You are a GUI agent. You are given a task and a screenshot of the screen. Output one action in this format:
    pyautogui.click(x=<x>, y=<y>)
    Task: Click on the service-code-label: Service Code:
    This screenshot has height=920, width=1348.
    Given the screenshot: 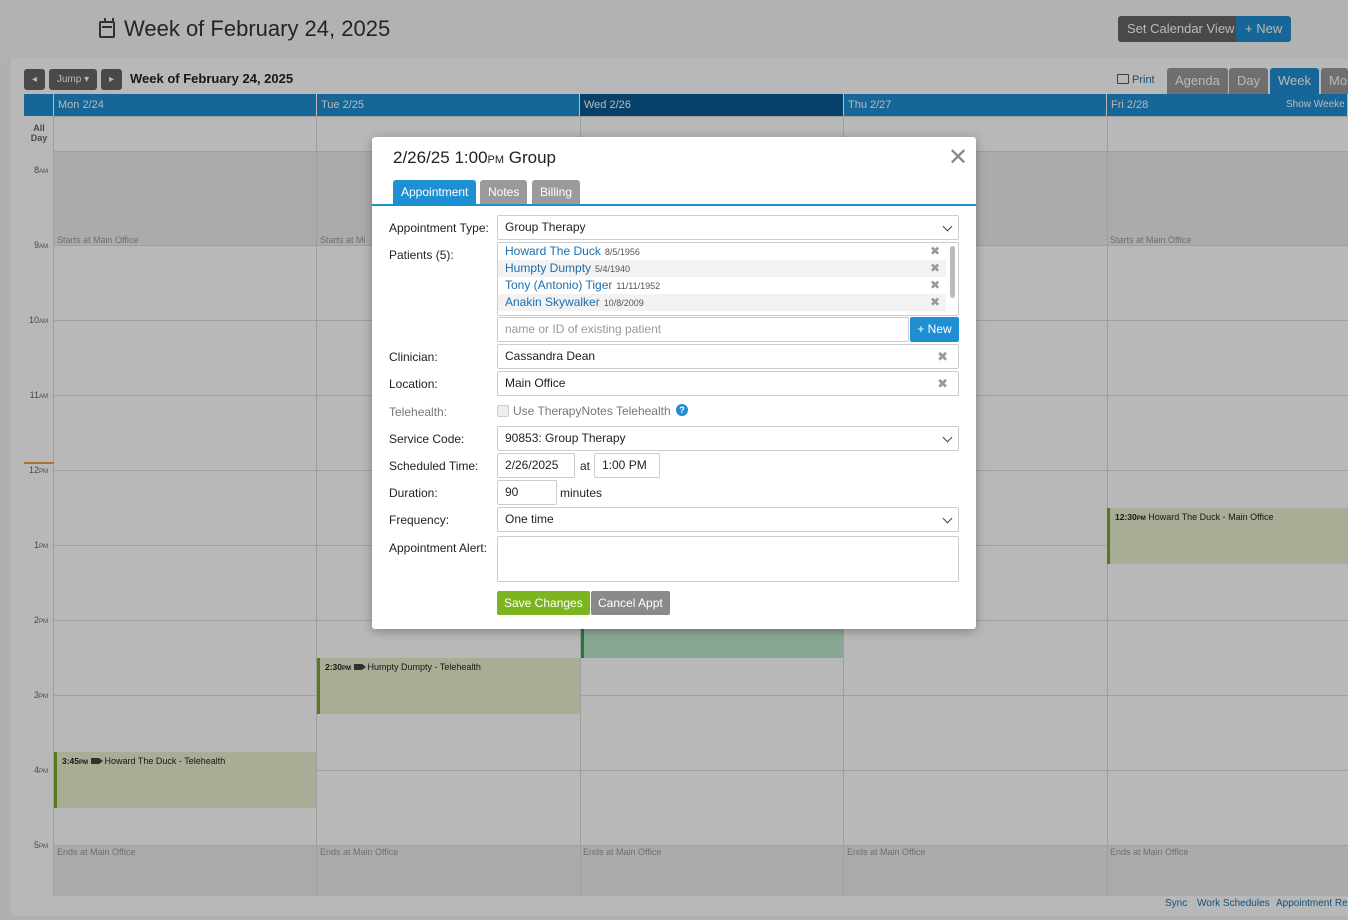 What is the action you would take?
    pyautogui.click(x=427, y=439)
    